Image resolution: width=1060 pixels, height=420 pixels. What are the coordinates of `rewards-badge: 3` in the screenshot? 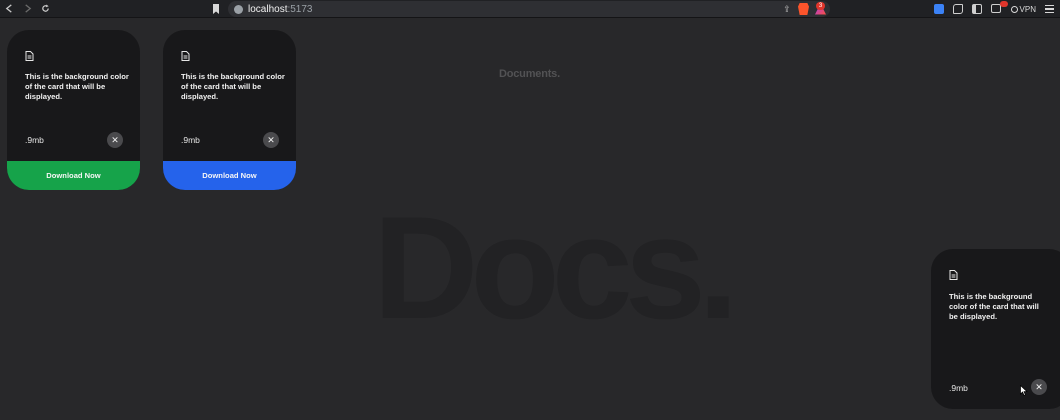 It's located at (820, 6).